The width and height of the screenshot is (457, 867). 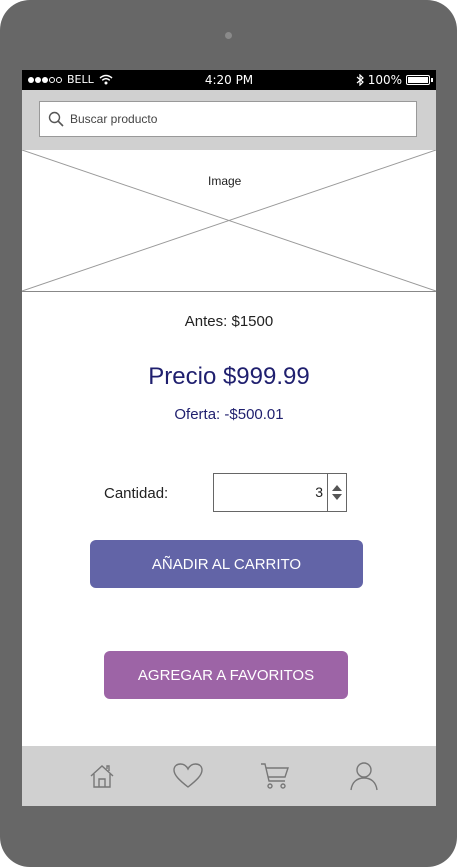 I want to click on image-label: Image, so click(x=225, y=181).